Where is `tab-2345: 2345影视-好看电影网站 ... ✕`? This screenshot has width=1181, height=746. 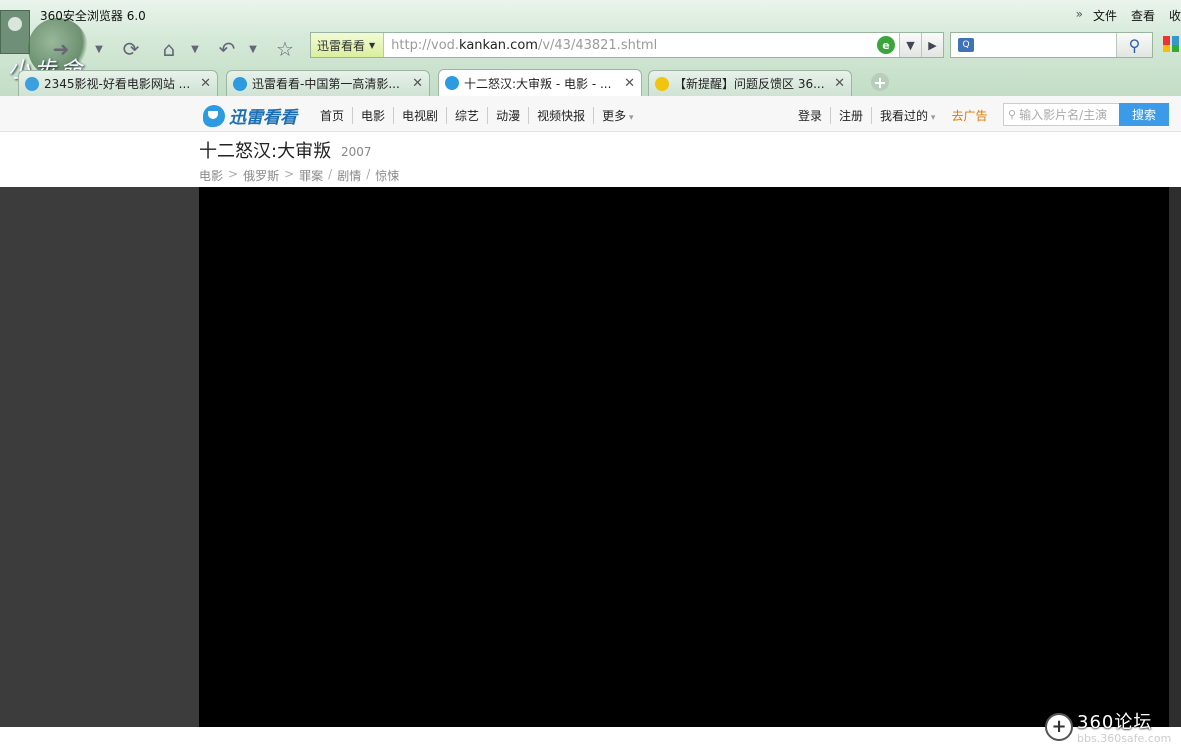 tab-2345: 2345影视-好看电影网站 ... ✕ is located at coordinates (118, 83).